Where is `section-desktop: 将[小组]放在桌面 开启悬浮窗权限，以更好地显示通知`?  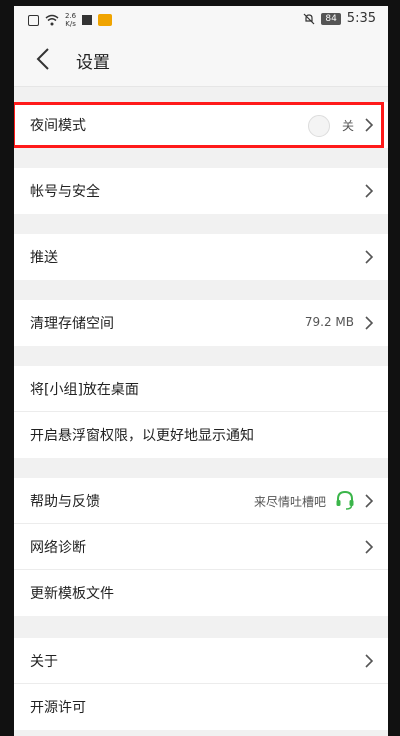
section-desktop: 将[小组]放在桌面 开启悬浮窗权限，以更好地显示通知 is located at coordinates (201, 412).